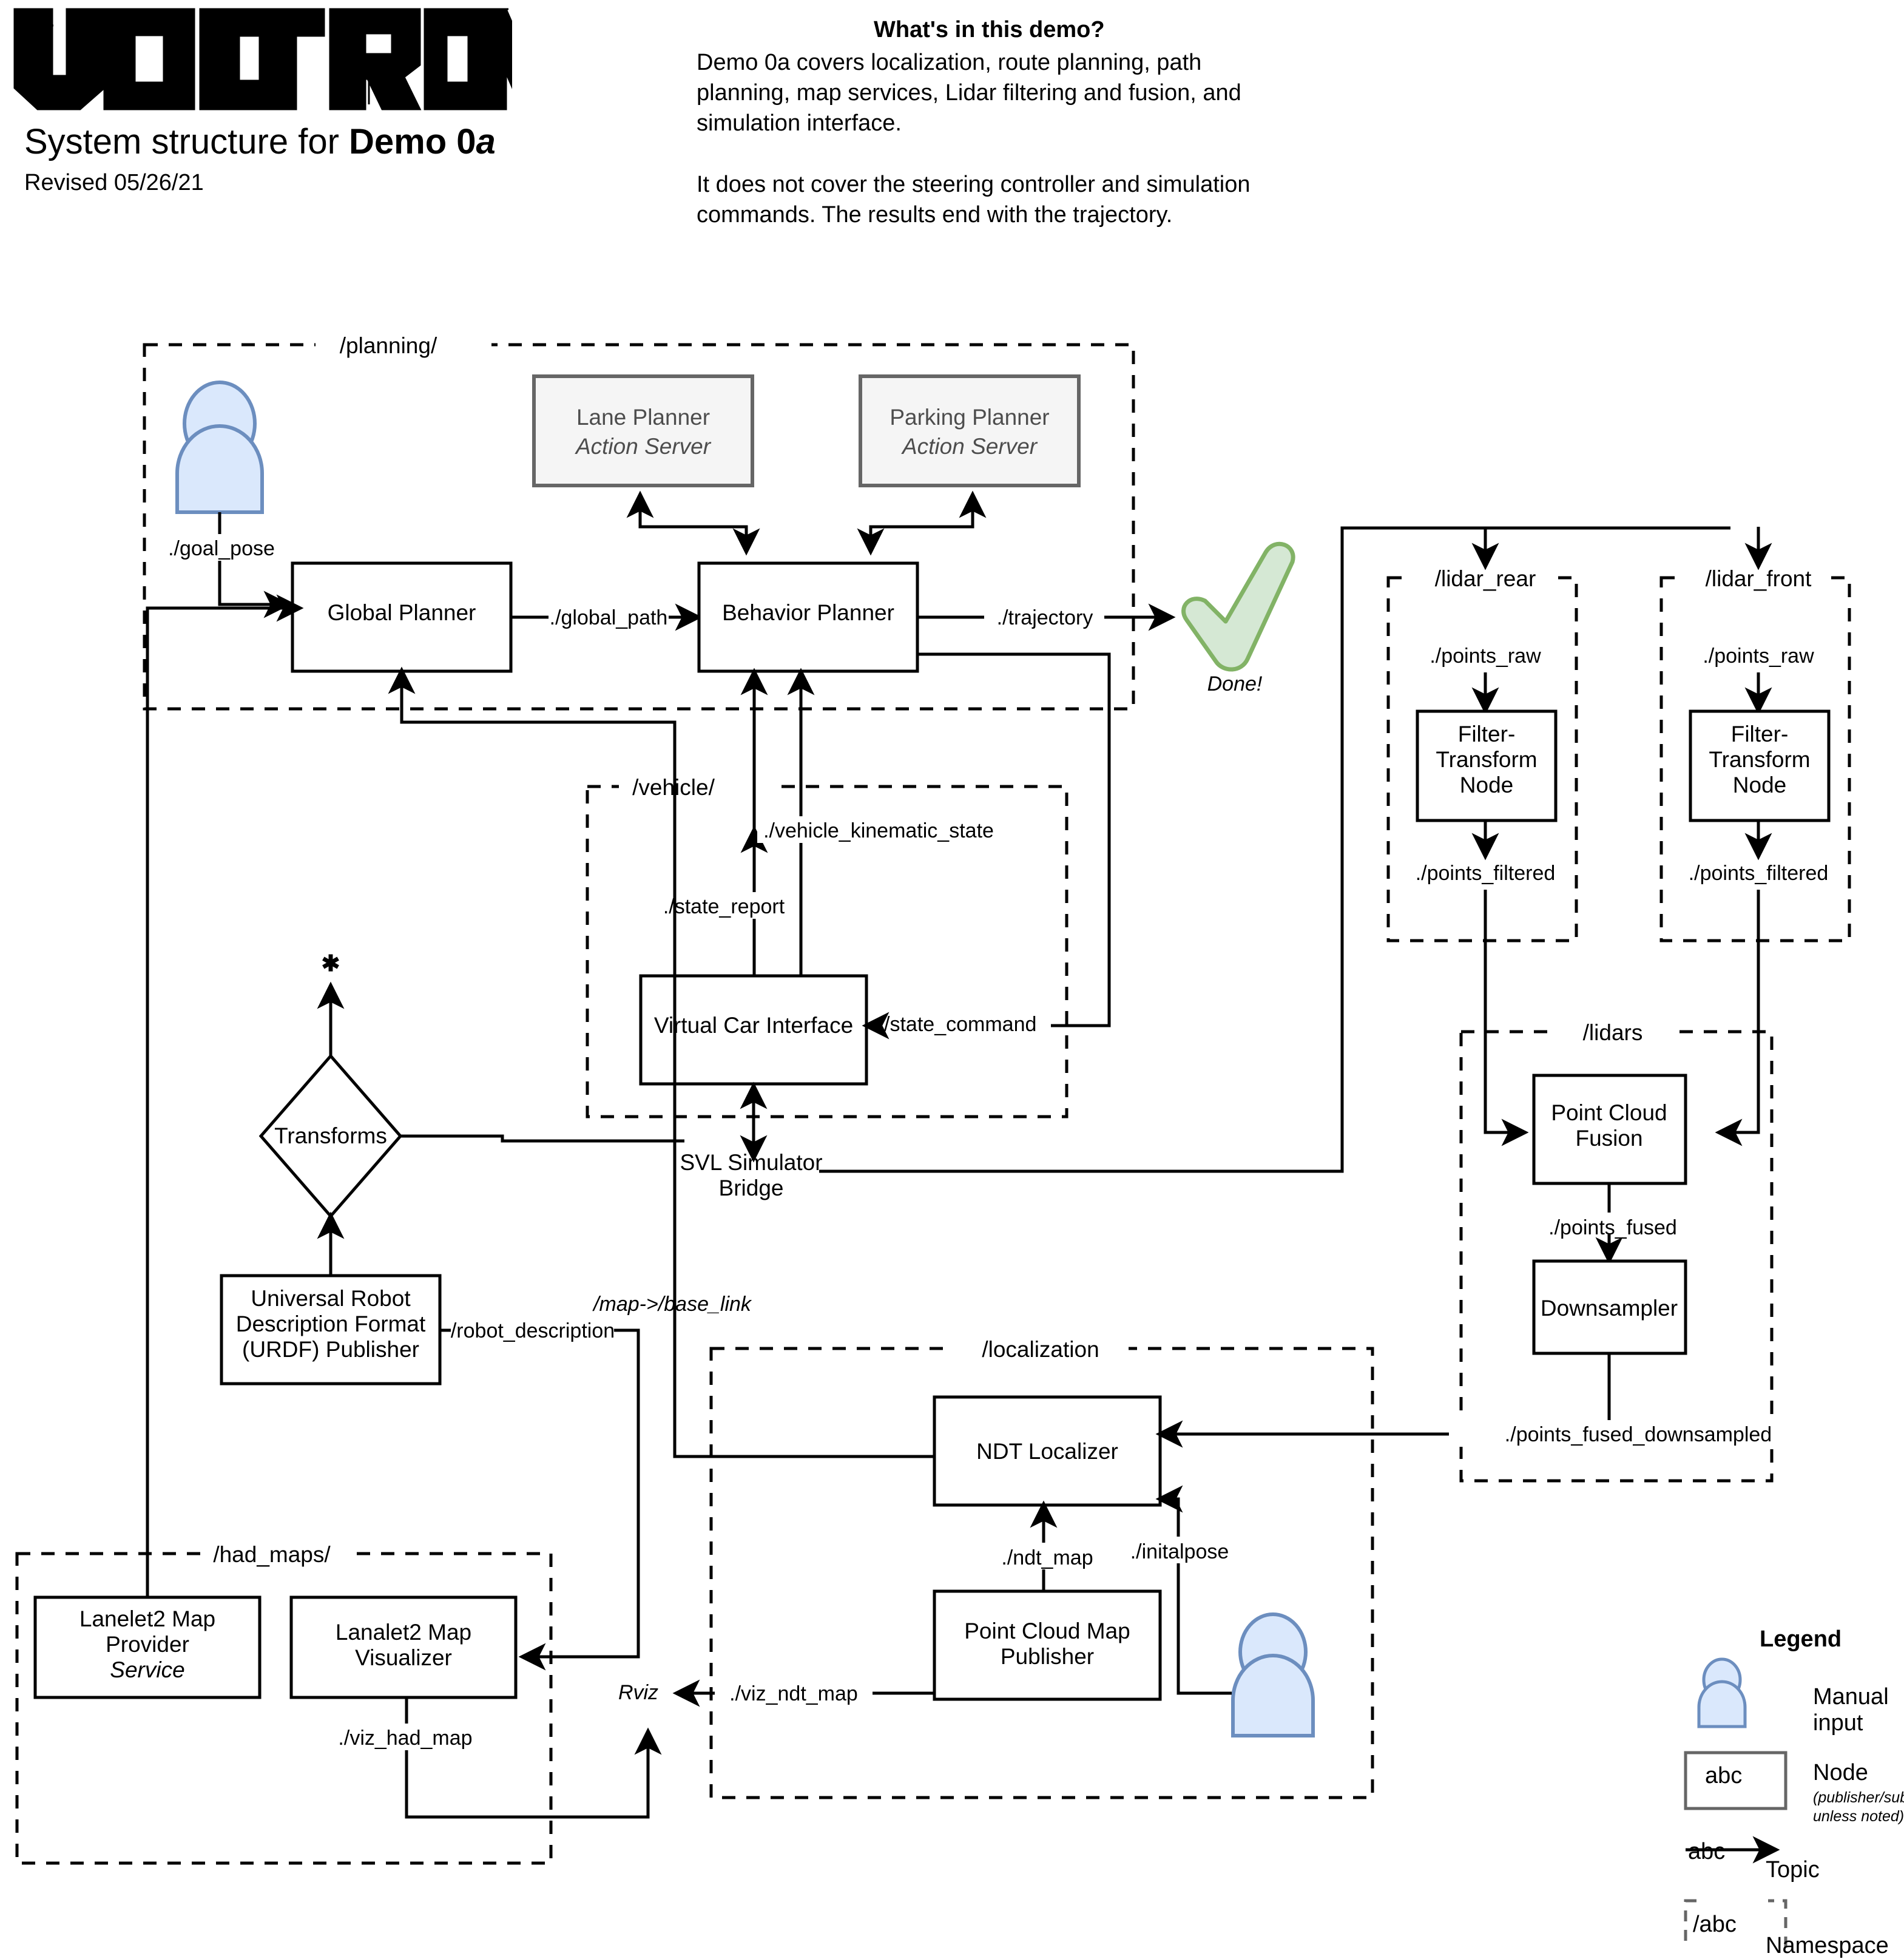 The image size is (1904, 1959). What do you see at coordinates (219, 447) in the screenshot?
I see `manual-input-person-goal-pose` at bounding box center [219, 447].